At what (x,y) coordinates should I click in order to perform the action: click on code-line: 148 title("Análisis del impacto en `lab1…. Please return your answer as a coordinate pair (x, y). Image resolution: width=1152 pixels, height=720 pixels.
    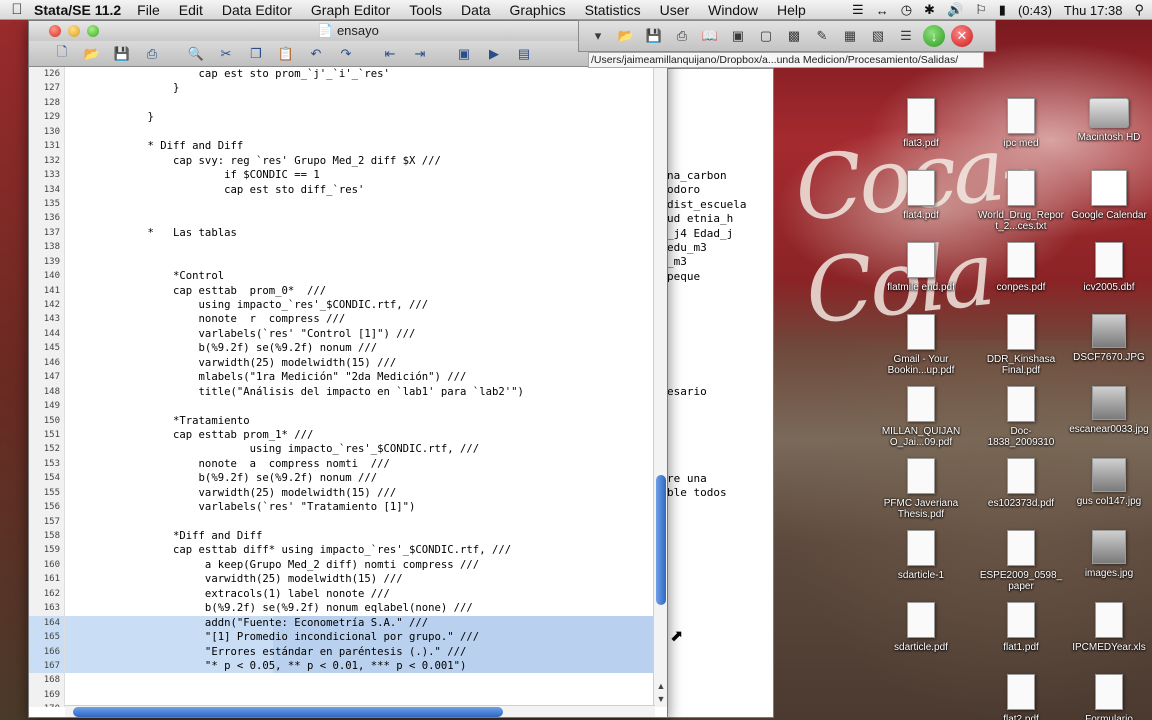
    Looking at the image, I should click on (342, 392).